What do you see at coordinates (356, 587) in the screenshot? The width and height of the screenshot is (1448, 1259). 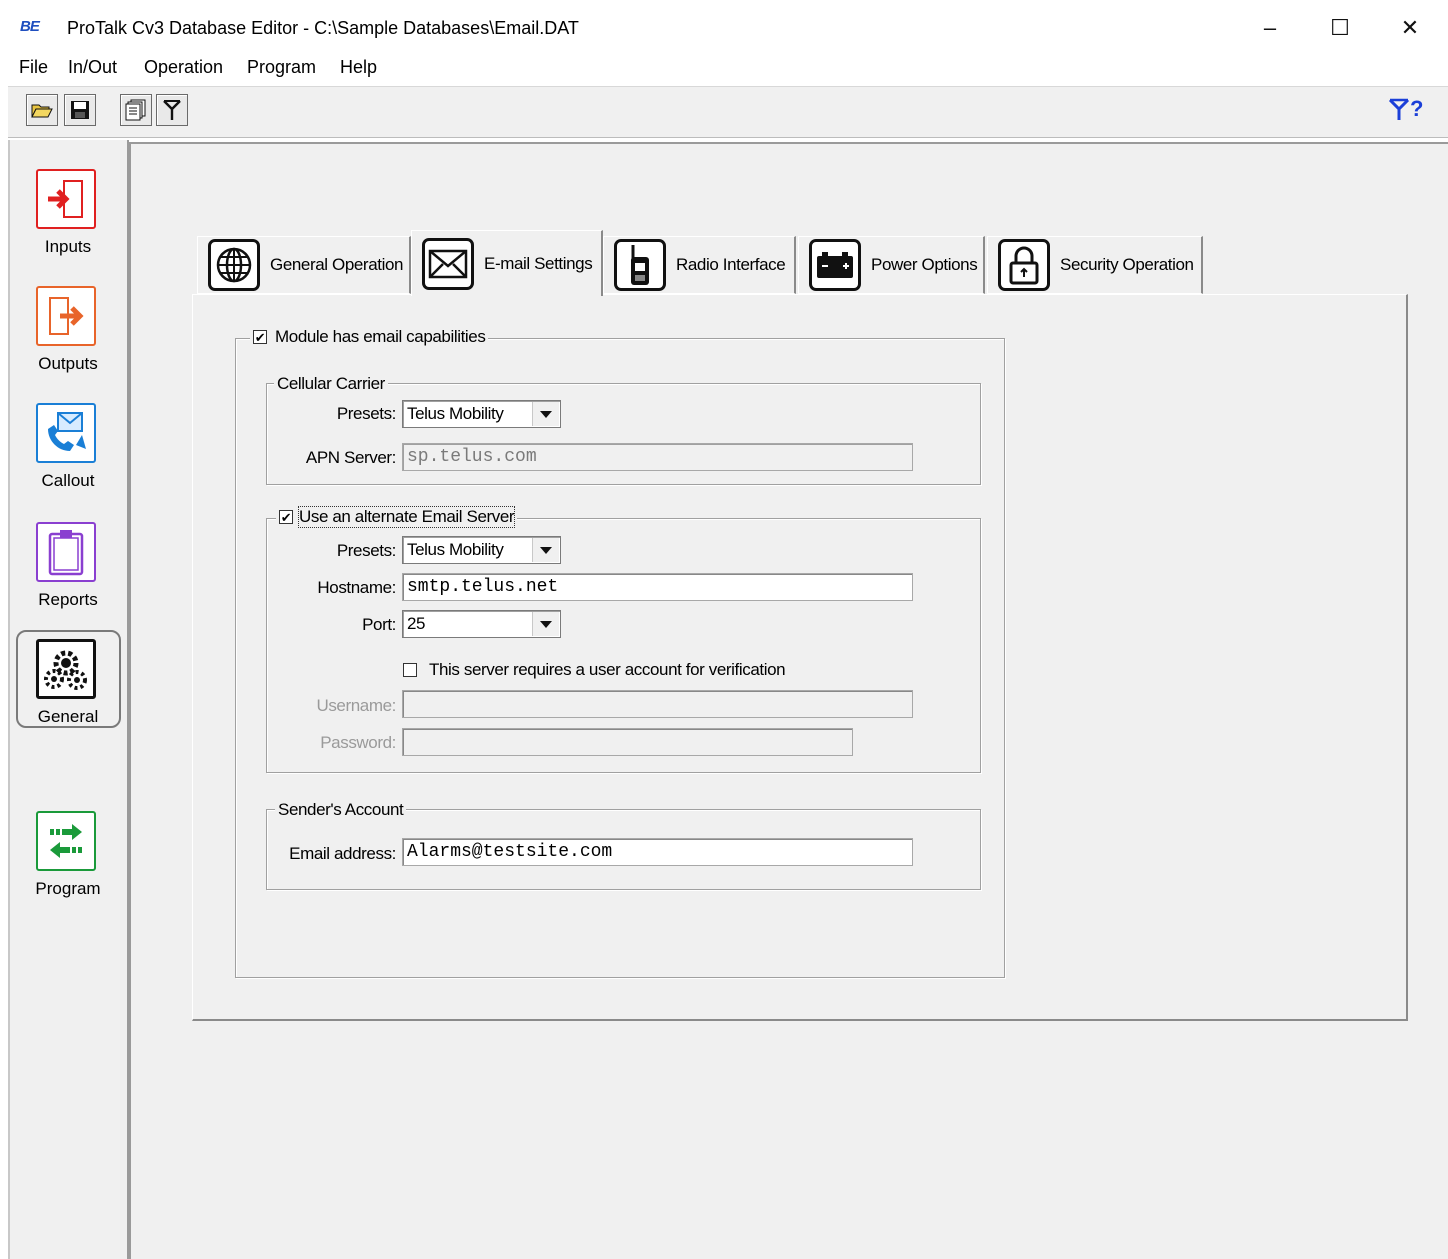 I see `hostname-label: Hostname:` at bounding box center [356, 587].